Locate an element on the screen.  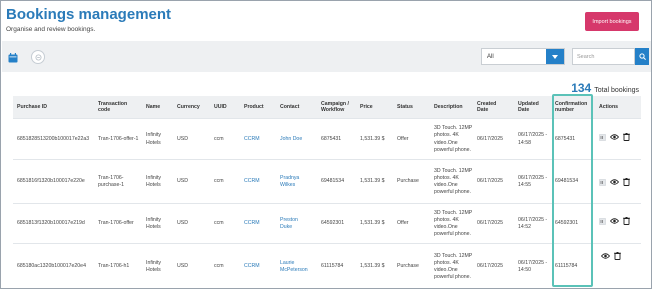
import-bookings-button: Import bookings is located at coordinates (612, 21).